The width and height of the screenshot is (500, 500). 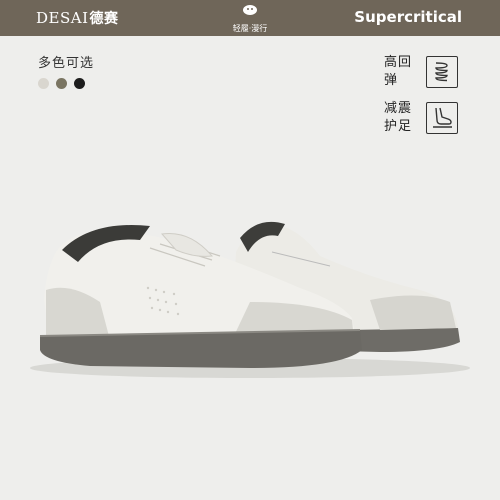 I want to click on brand-latin: DESAI, so click(x=62, y=18).